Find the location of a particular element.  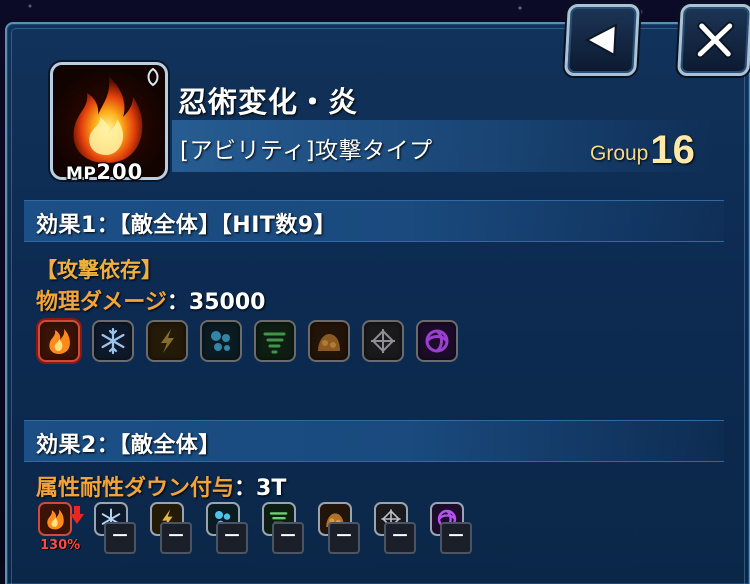

effect1-header: 効果1：【敵全体】【HIT数9】 is located at coordinates (374, 221).